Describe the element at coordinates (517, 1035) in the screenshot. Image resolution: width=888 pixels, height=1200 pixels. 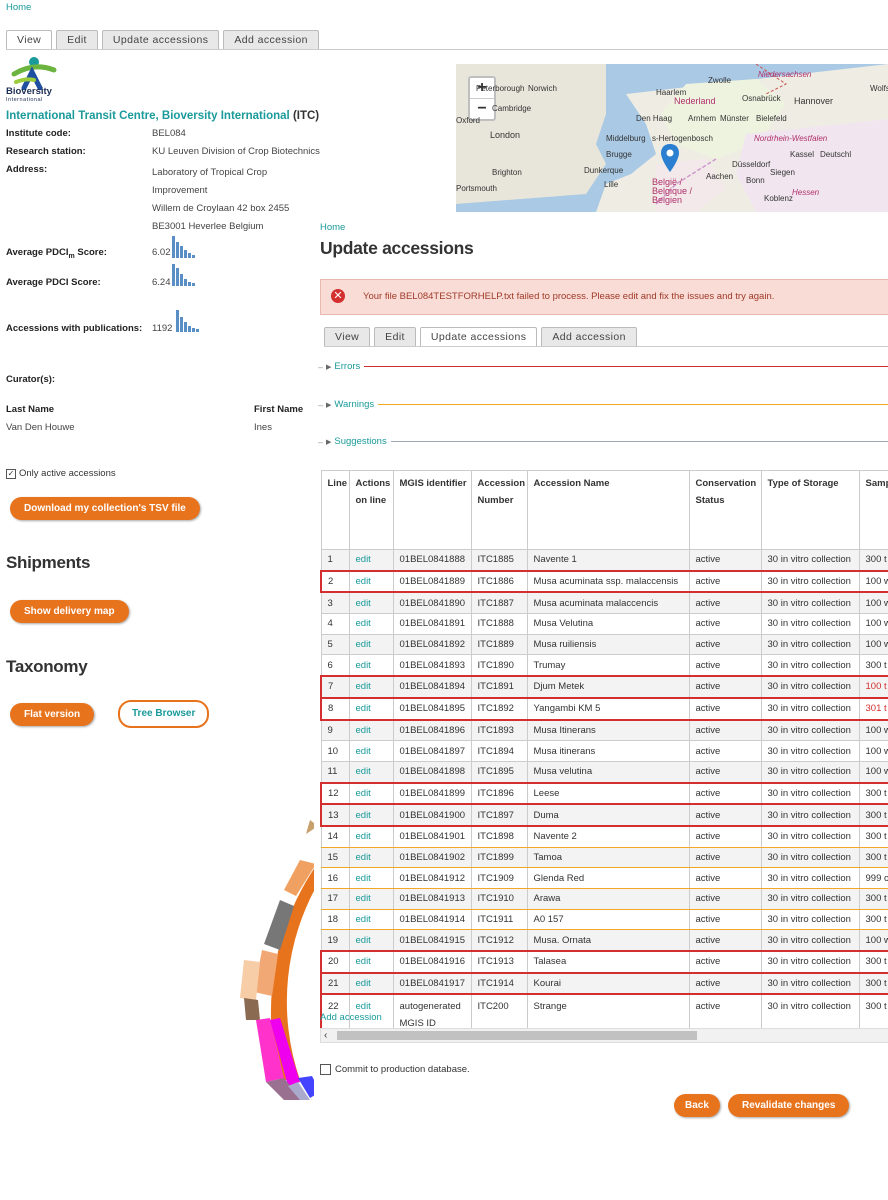
I see `scrollbar-thumb` at that location.